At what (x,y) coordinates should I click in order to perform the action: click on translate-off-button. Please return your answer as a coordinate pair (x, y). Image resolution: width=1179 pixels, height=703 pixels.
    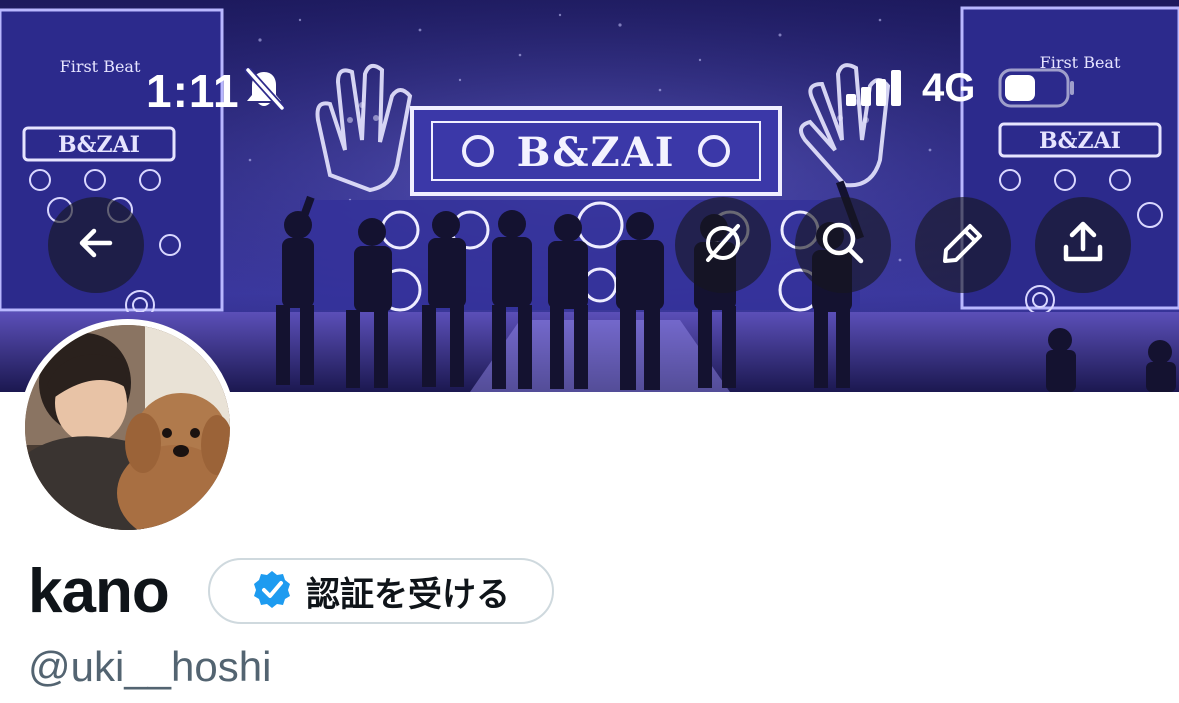
    Looking at the image, I should click on (723, 245).